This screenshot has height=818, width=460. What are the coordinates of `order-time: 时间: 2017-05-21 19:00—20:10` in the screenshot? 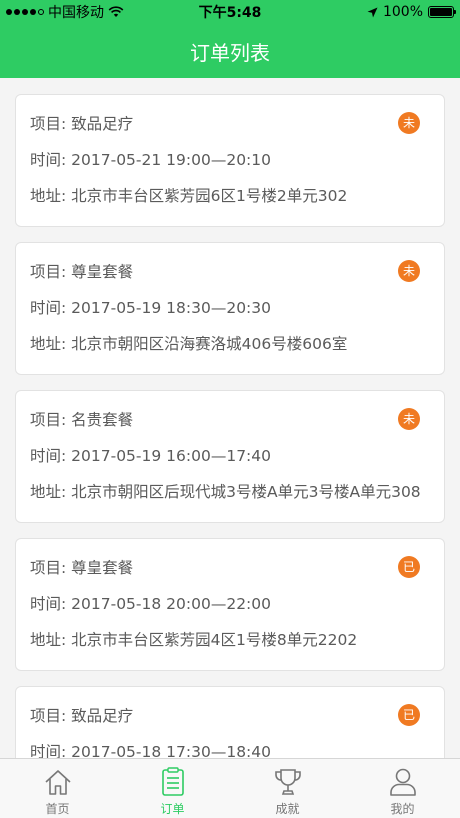 It's located at (230, 167).